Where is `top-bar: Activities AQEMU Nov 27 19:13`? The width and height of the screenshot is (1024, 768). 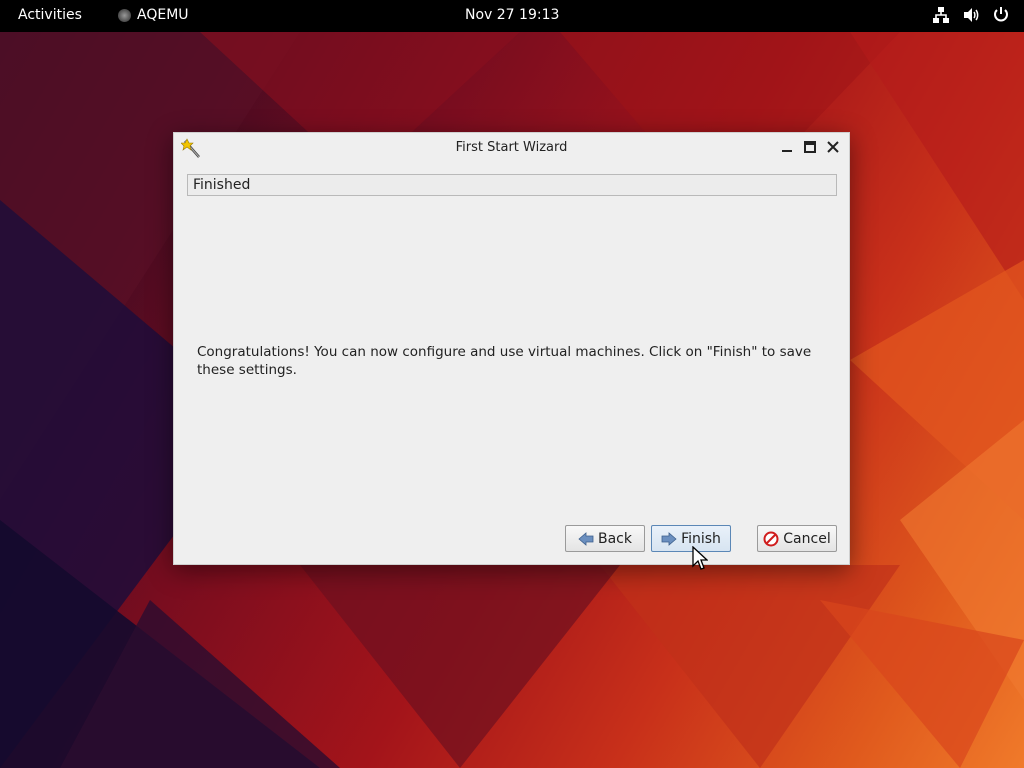
top-bar: Activities AQEMU Nov 27 19:13 is located at coordinates (512, 16).